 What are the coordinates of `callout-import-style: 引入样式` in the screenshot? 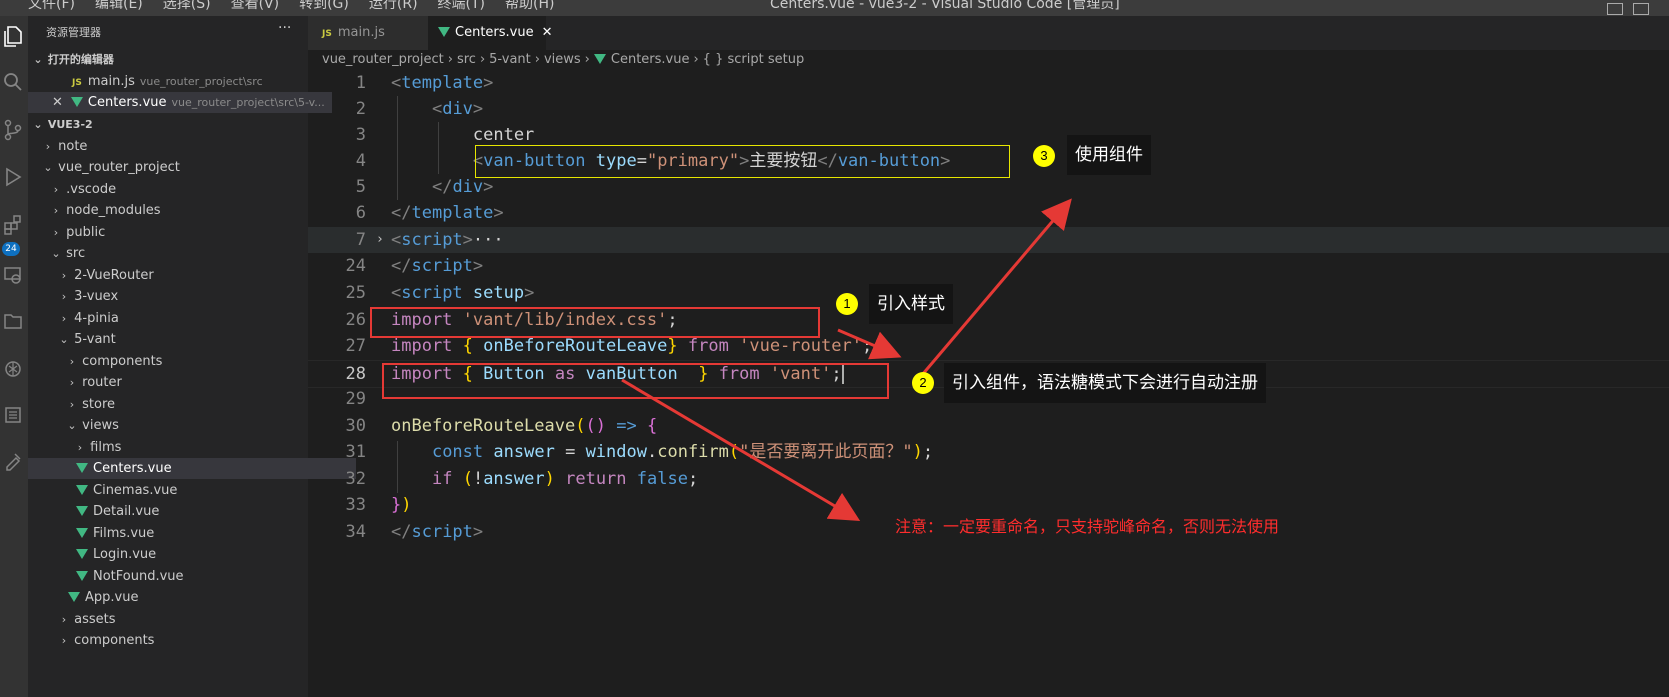 It's located at (911, 304).